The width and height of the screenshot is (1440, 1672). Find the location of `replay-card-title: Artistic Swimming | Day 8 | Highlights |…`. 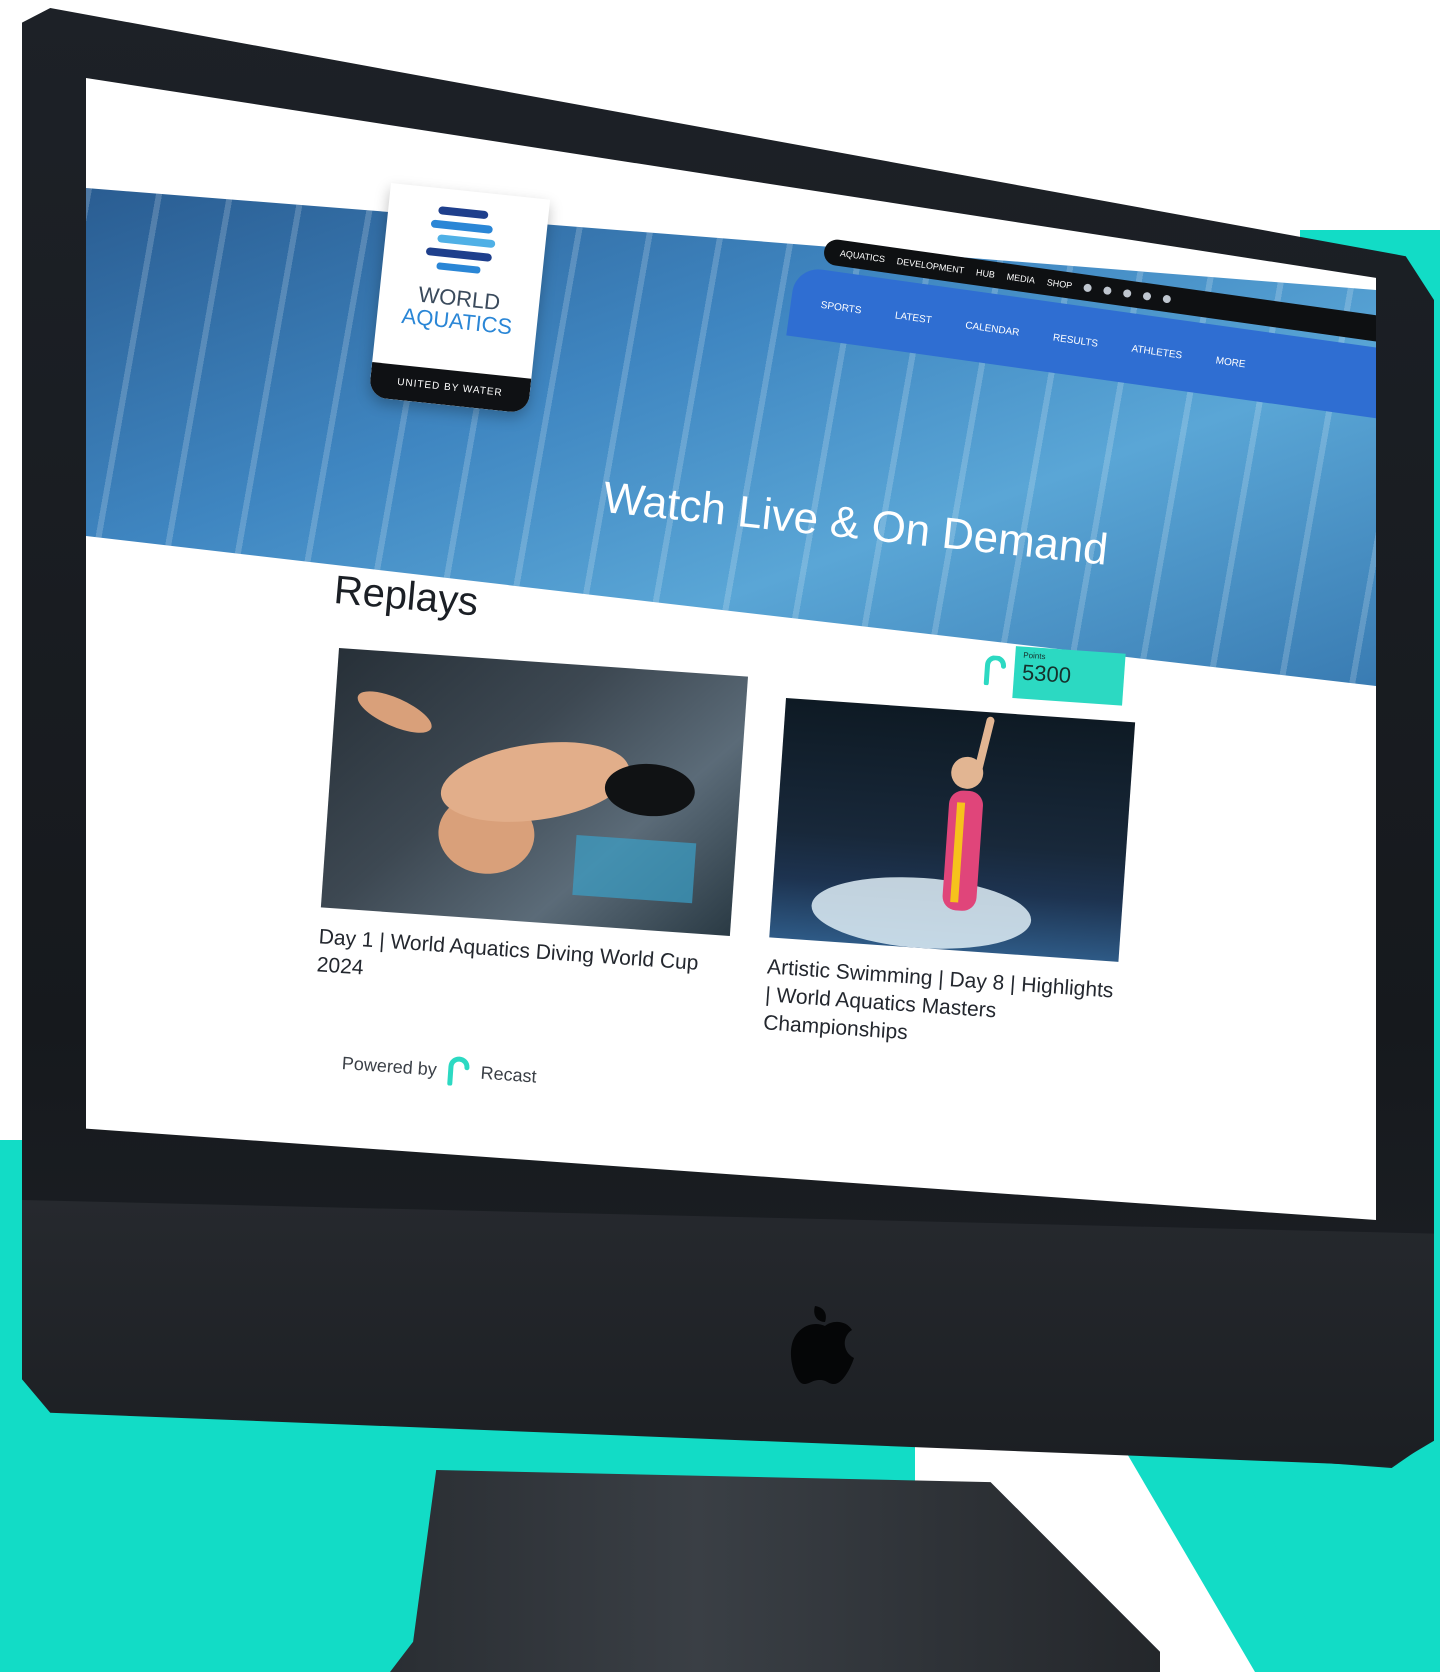

replay-card-title: Artistic Swimming | Day 8 | Highlights |… is located at coordinates (939, 1007).